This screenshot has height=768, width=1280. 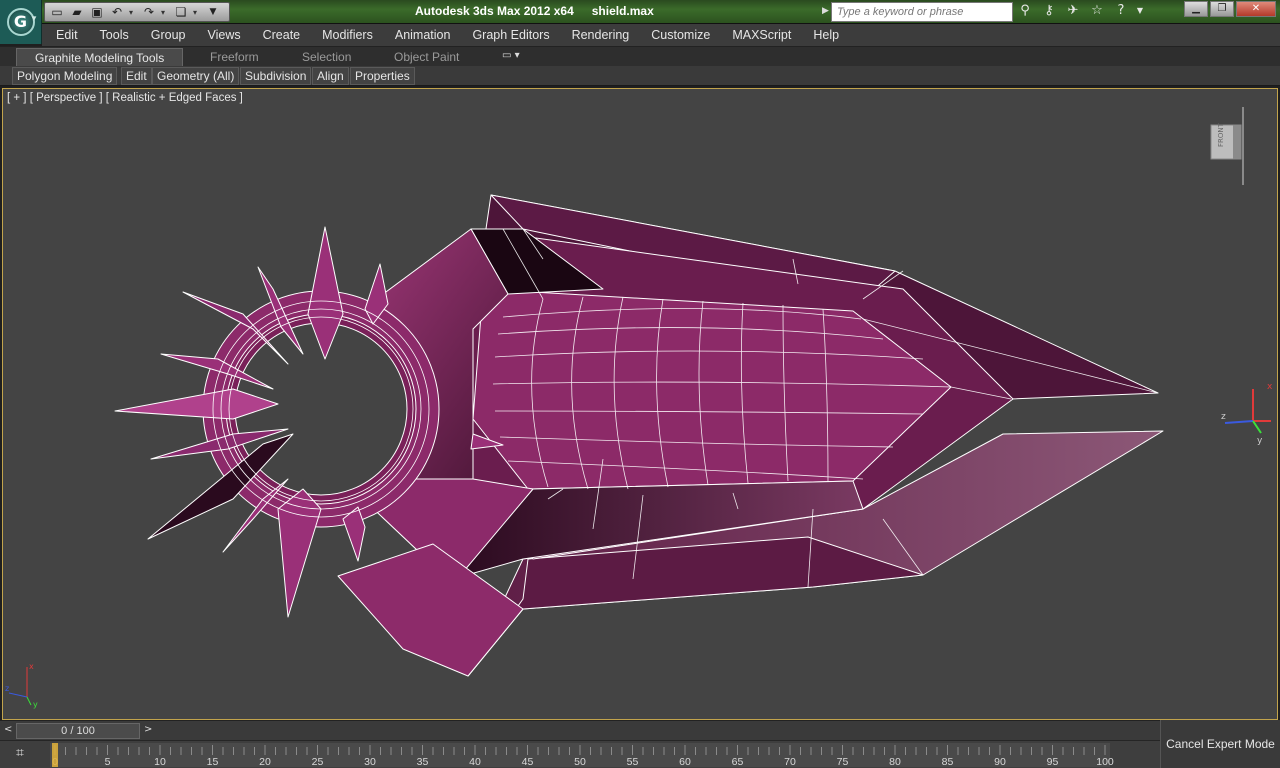 What do you see at coordinates (114, 35) in the screenshot?
I see `menu-tools: Tools` at bounding box center [114, 35].